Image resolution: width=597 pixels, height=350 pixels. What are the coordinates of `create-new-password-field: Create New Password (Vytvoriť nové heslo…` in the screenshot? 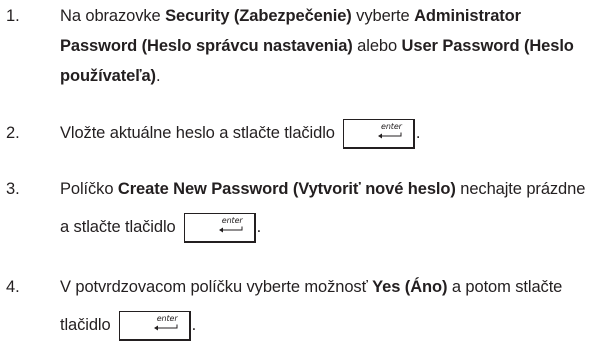 It's located at (286, 189).